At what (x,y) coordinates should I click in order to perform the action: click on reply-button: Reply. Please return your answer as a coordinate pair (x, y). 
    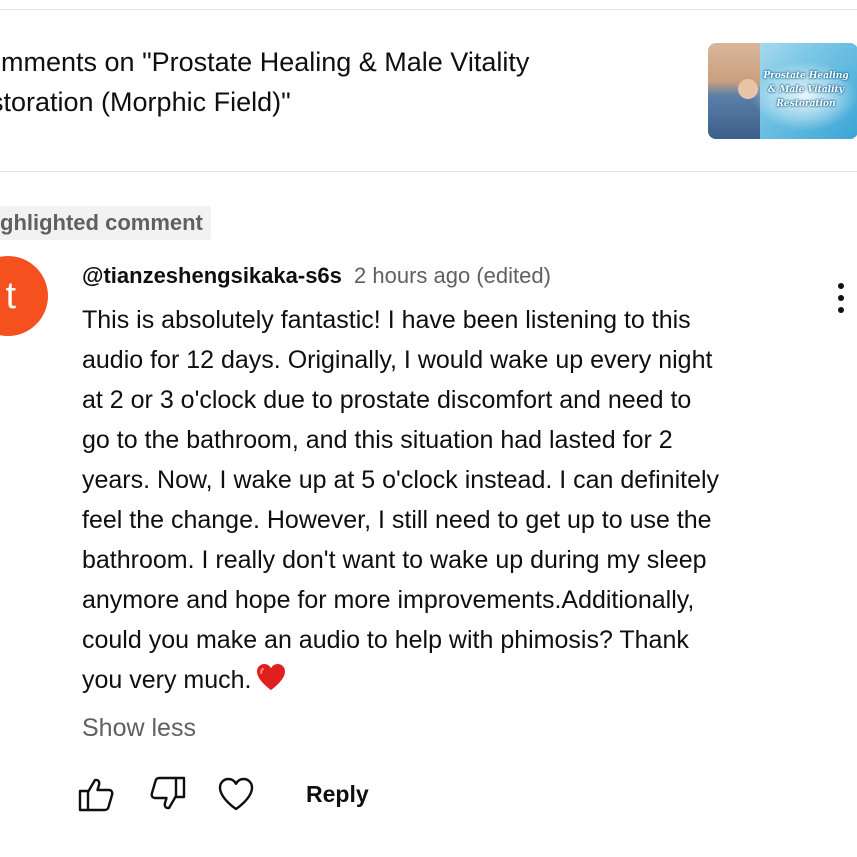
    Looking at the image, I should click on (337, 794).